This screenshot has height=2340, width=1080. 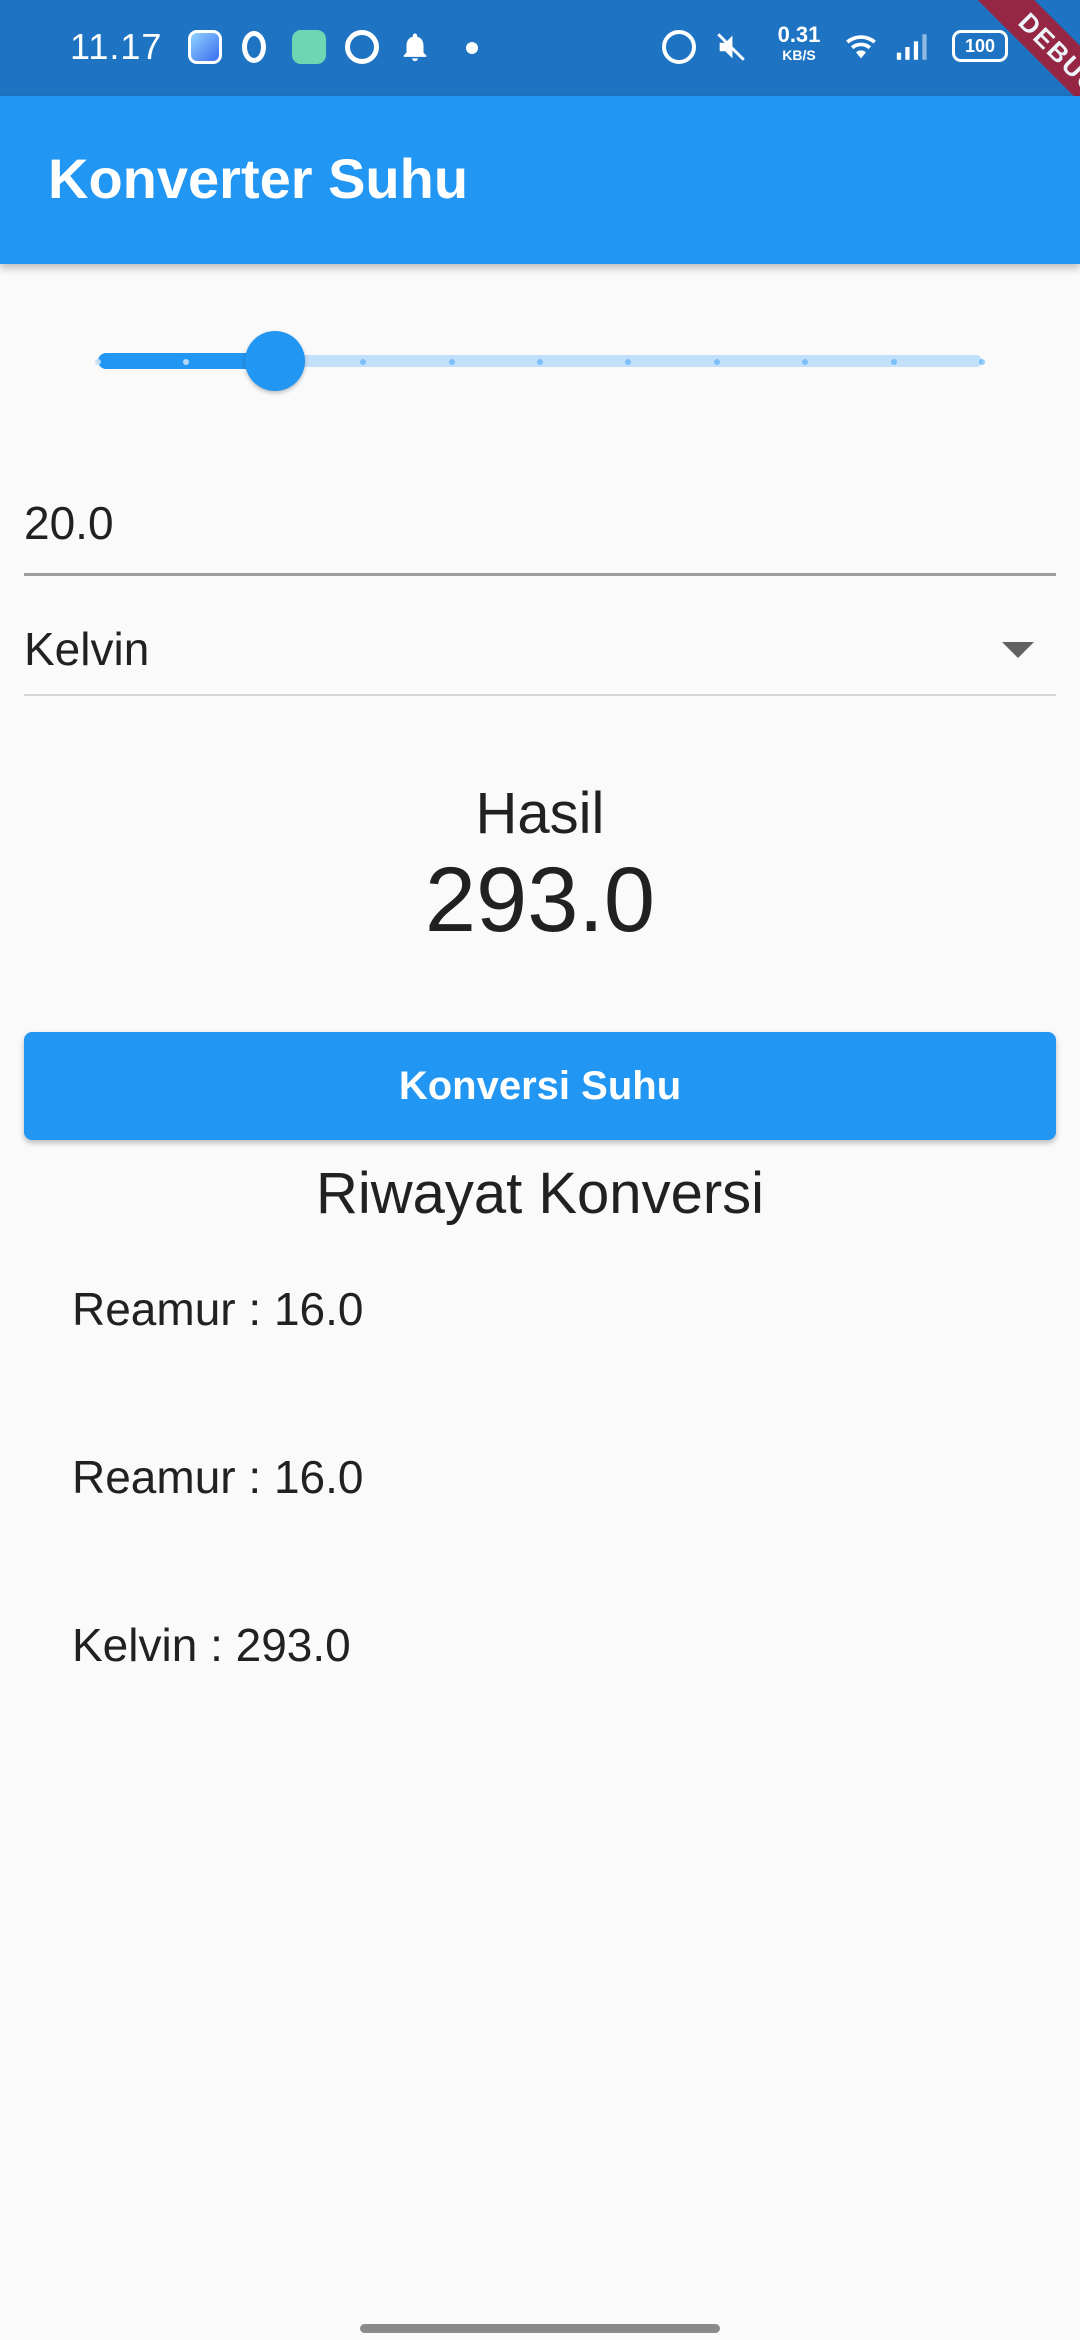 What do you see at coordinates (911, 47) in the screenshot?
I see `signal-icon` at bounding box center [911, 47].